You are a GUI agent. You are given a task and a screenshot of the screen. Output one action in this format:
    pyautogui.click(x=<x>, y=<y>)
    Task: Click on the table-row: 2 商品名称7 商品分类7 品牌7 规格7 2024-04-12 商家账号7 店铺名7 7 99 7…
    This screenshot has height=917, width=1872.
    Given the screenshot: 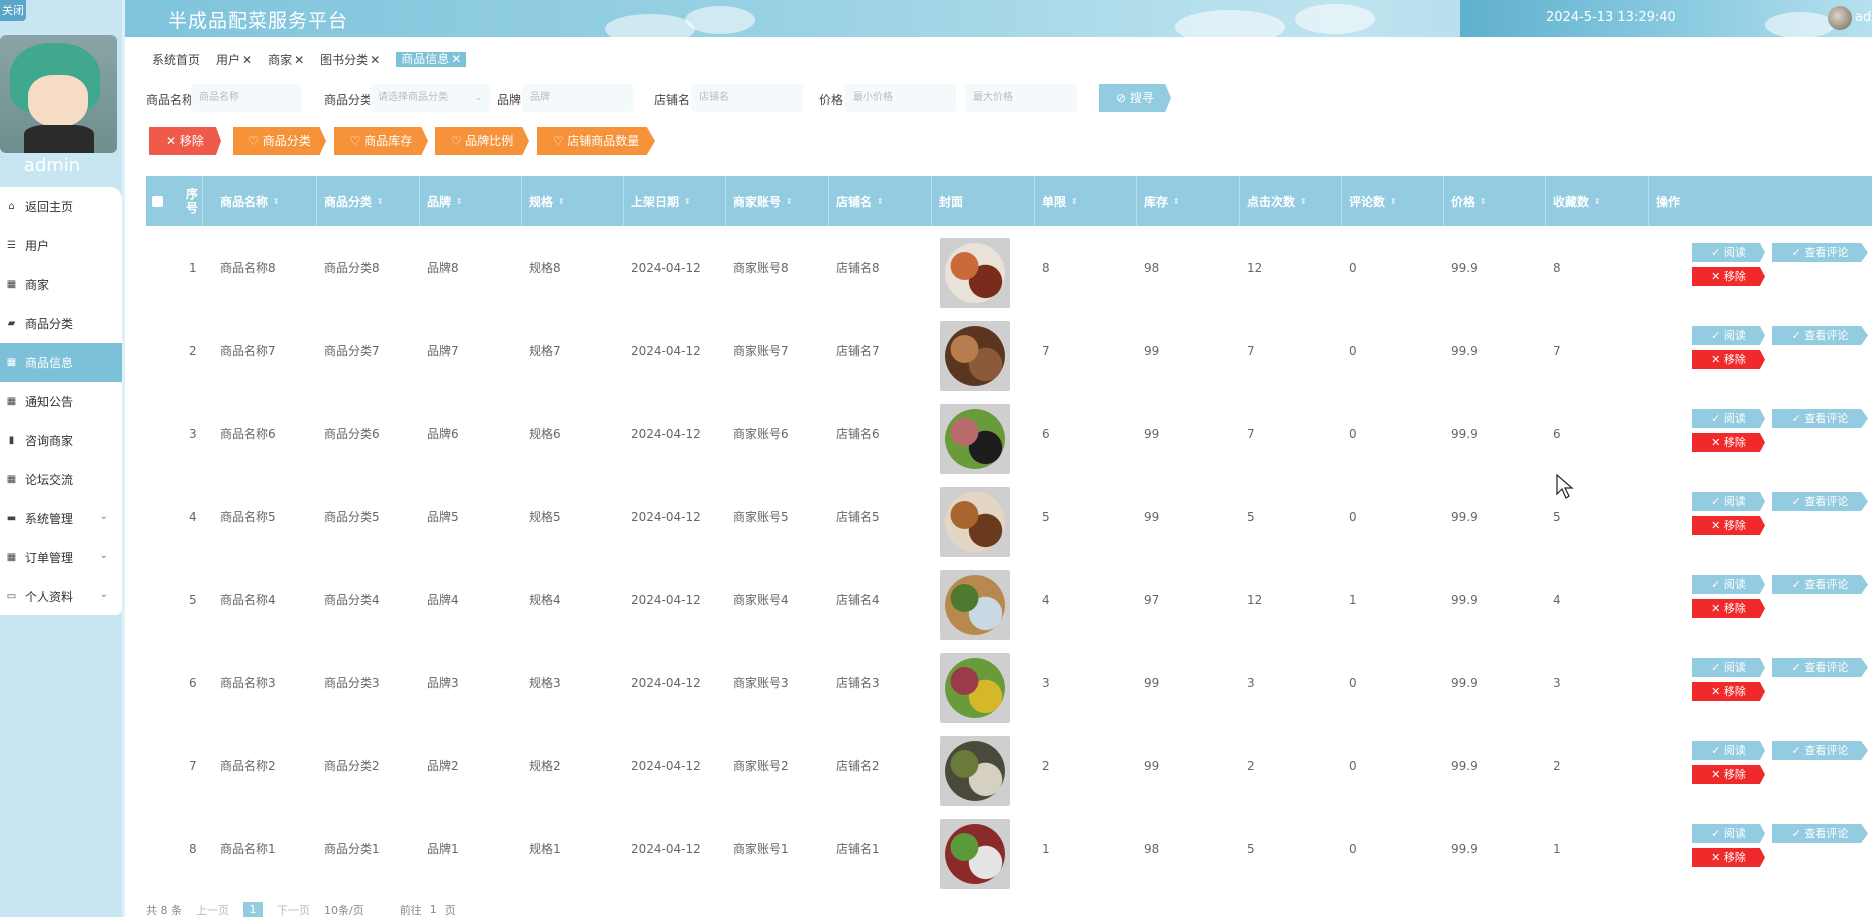 What is the action you would take?
    pyautogui.click(x=1009, y=350)
    